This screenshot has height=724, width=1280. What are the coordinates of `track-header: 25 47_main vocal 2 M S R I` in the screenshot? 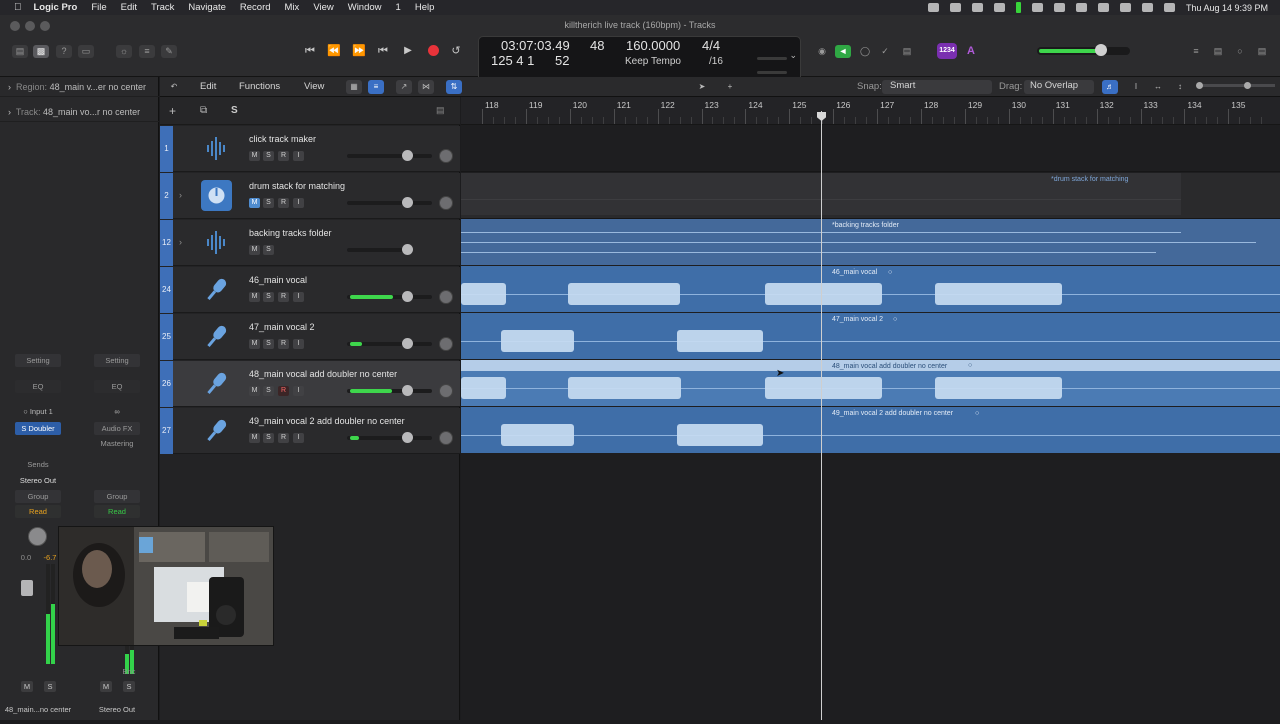 It's located at (310, 337).